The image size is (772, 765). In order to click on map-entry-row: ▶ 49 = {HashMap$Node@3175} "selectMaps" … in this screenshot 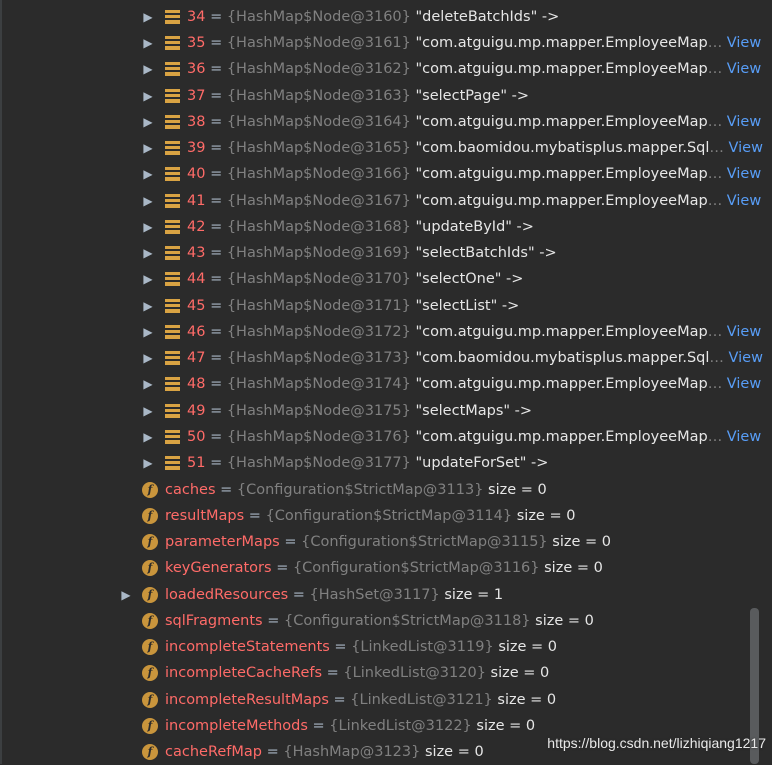, I will do `click(386, 411)`.